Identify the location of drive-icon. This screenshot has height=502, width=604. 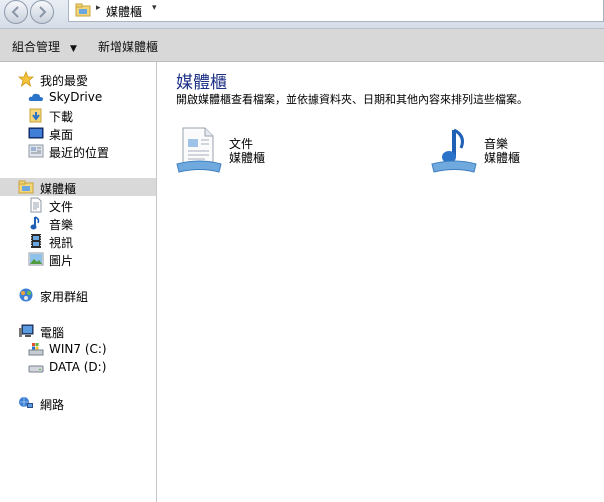
(36, 369).